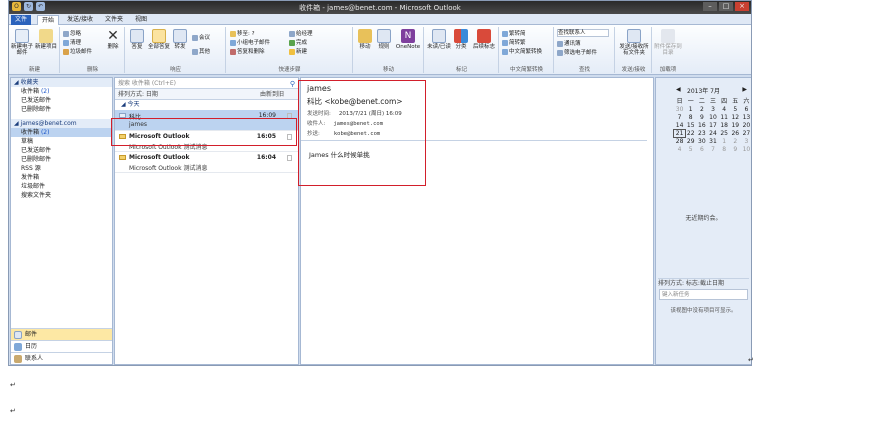 The height and width of the screenshot is (425, 883). I want to click on move-button: 移动, so click(365, 39).